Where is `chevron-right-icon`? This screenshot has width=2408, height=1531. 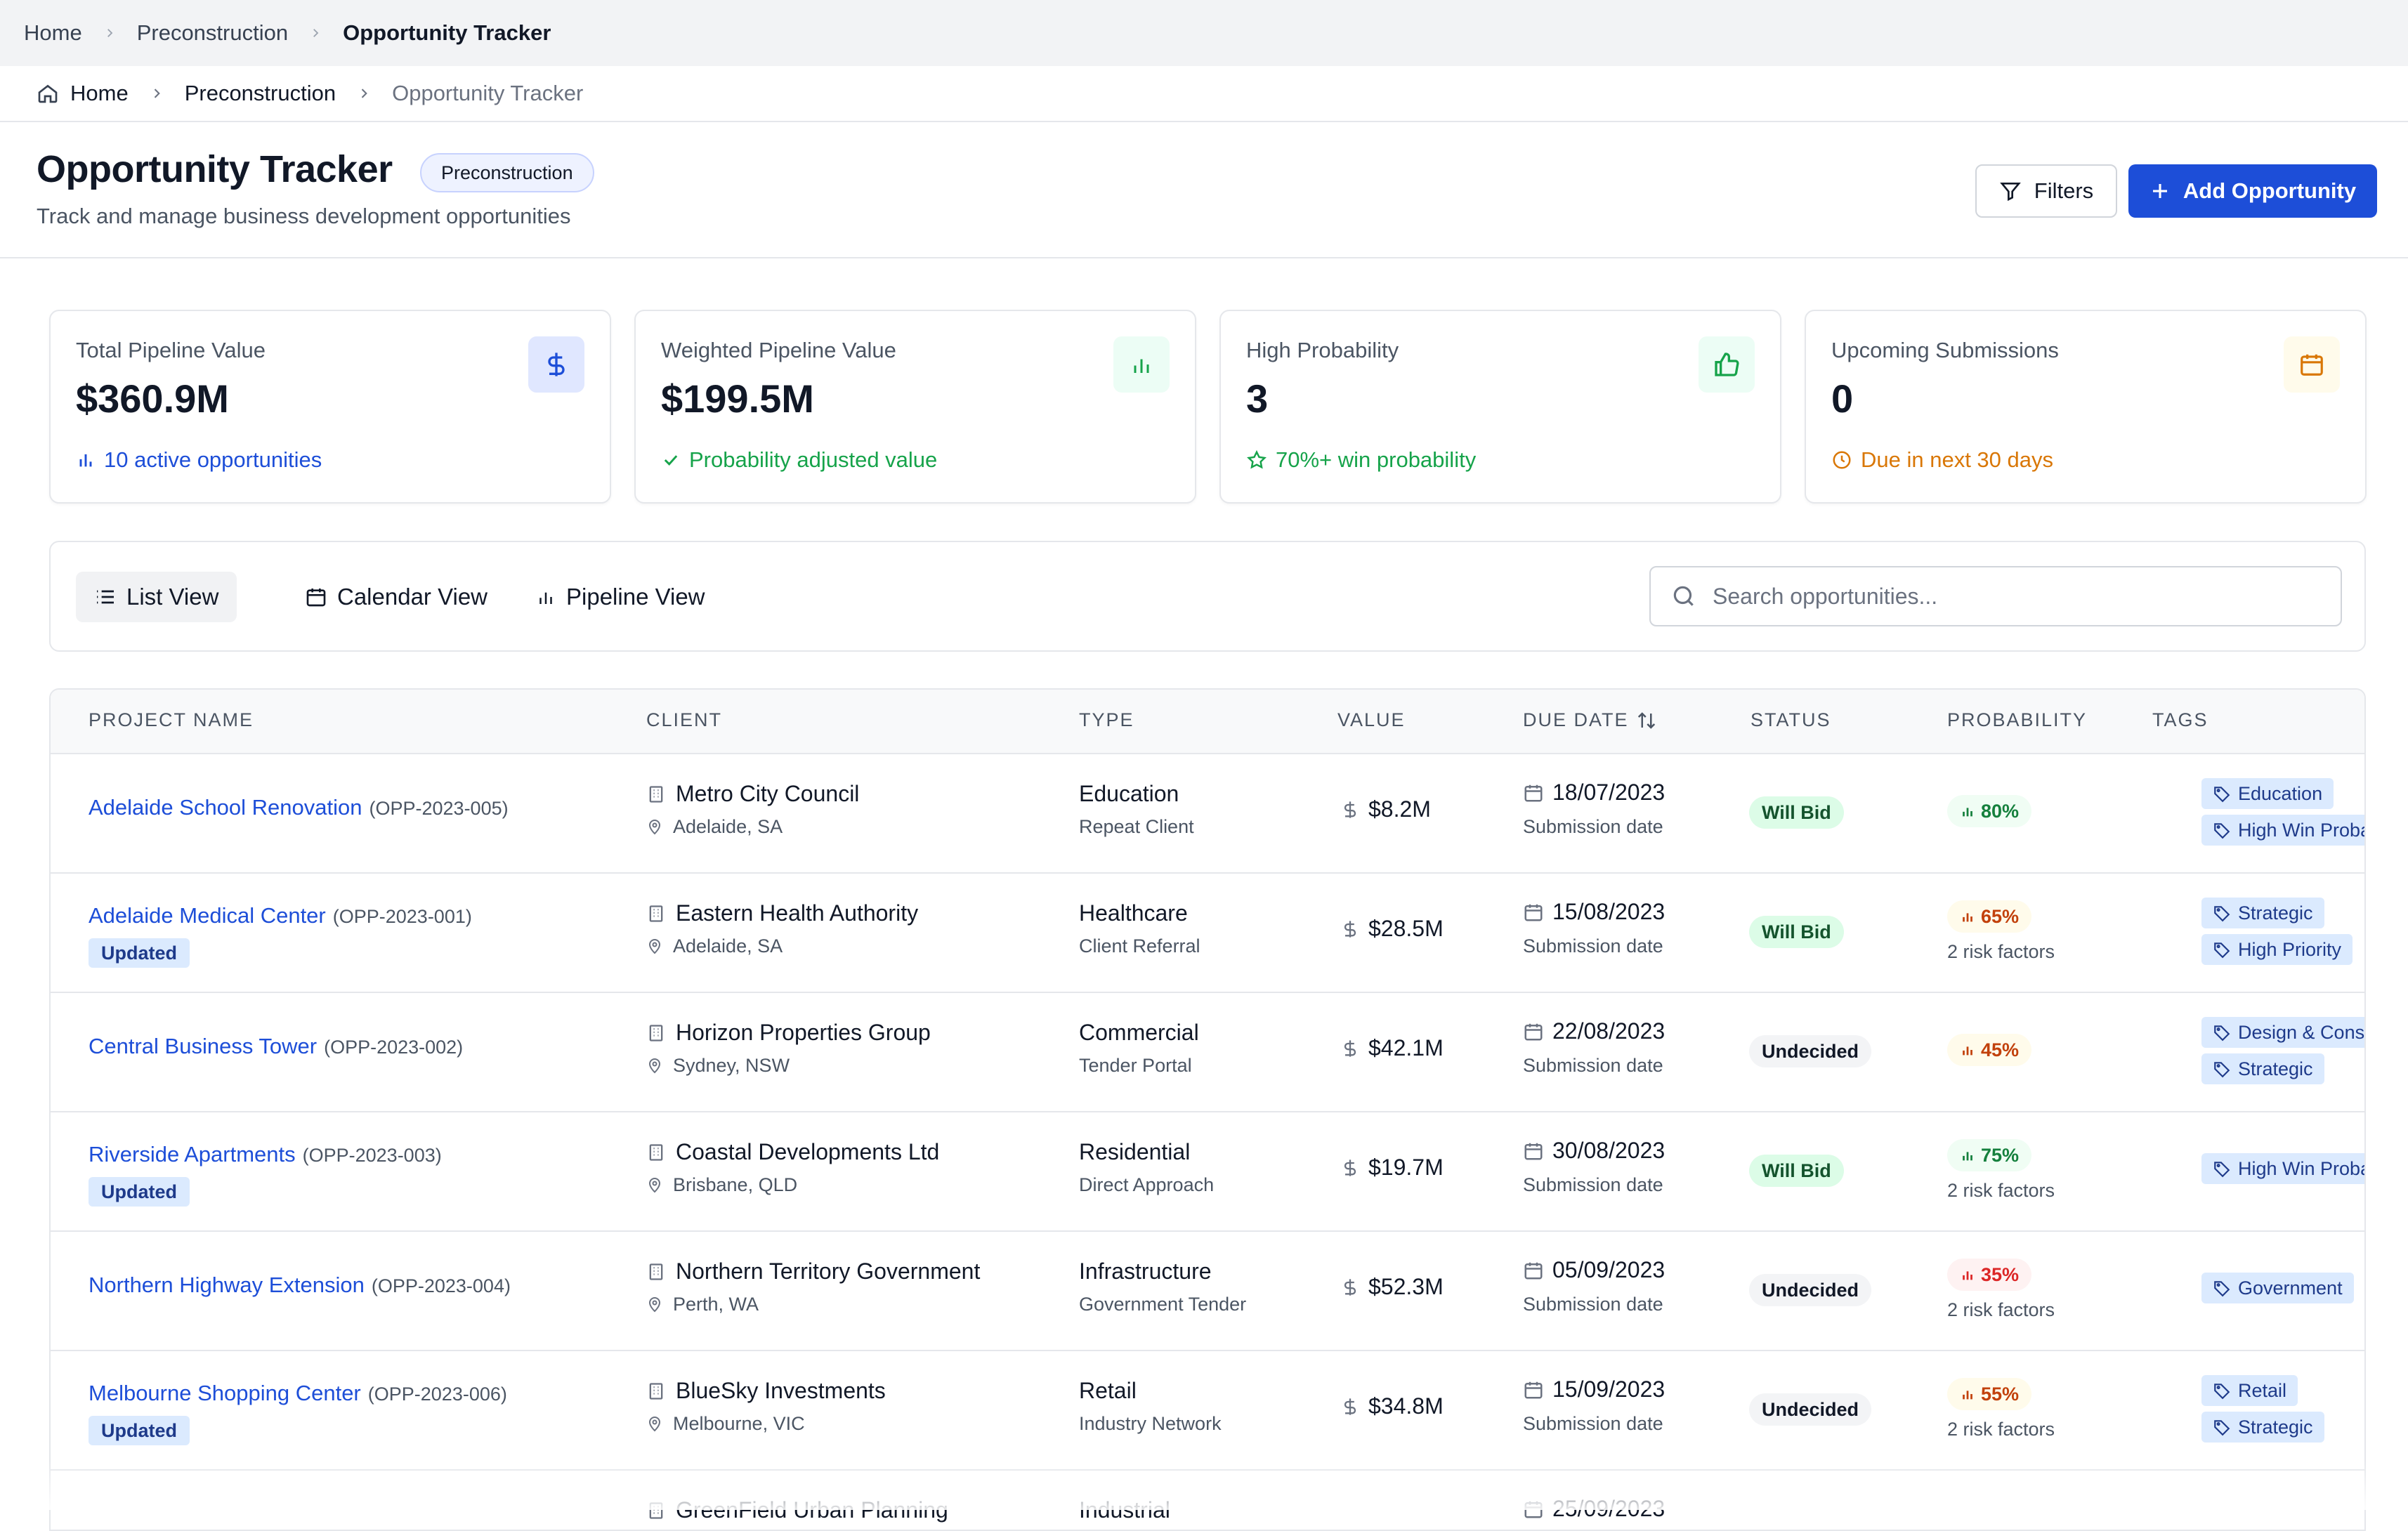 chevron-right-icon is located at coordinates (109, 33).